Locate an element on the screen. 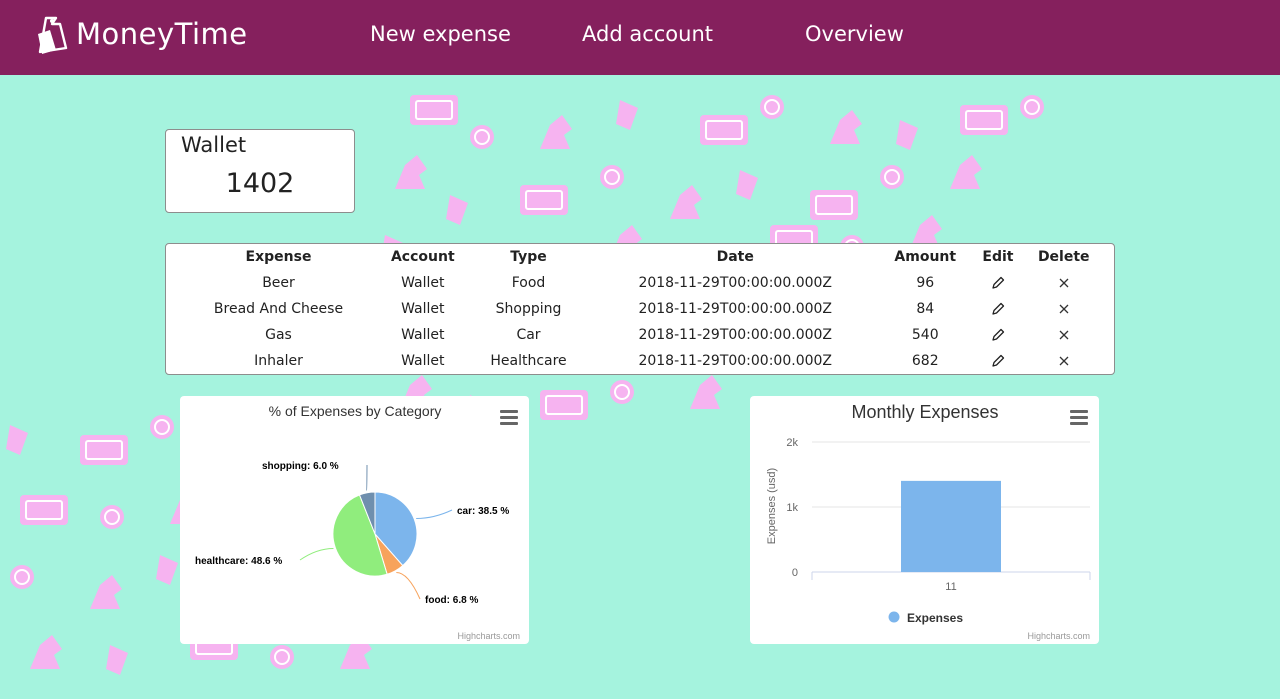 The image size is (1280, 699). pie-chart-title: % of Expenses by Category is located at coordinates (355, 411).